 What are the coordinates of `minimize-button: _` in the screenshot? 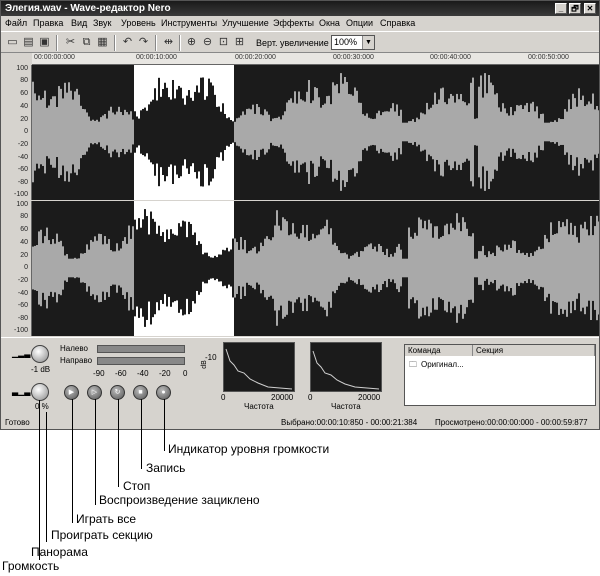 It's located at (561, 8).